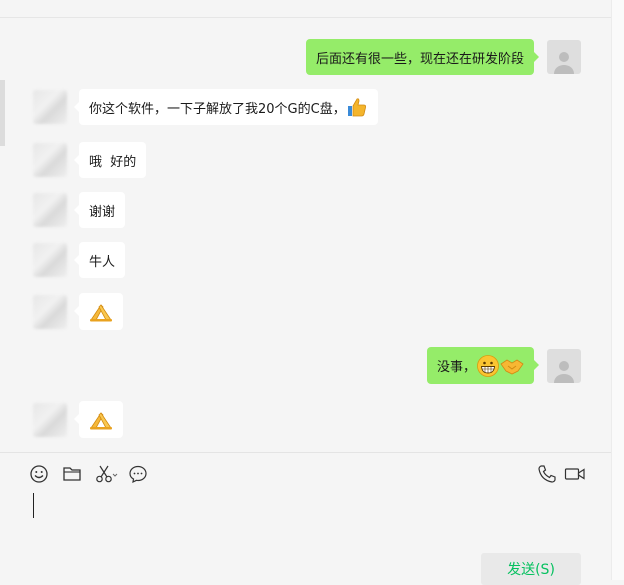  Describe the element at coordinates (309, 517) in the screenshot. I see `message-input` at that location.